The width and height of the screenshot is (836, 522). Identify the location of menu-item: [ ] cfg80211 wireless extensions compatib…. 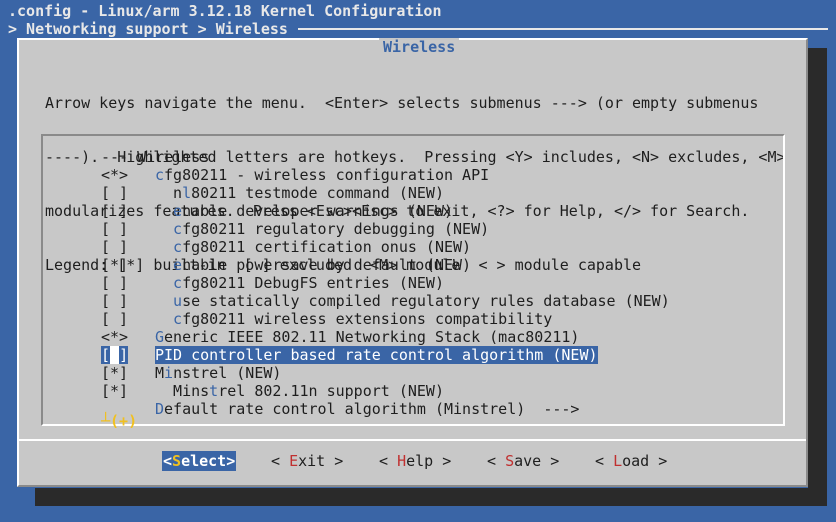
(413, 319).